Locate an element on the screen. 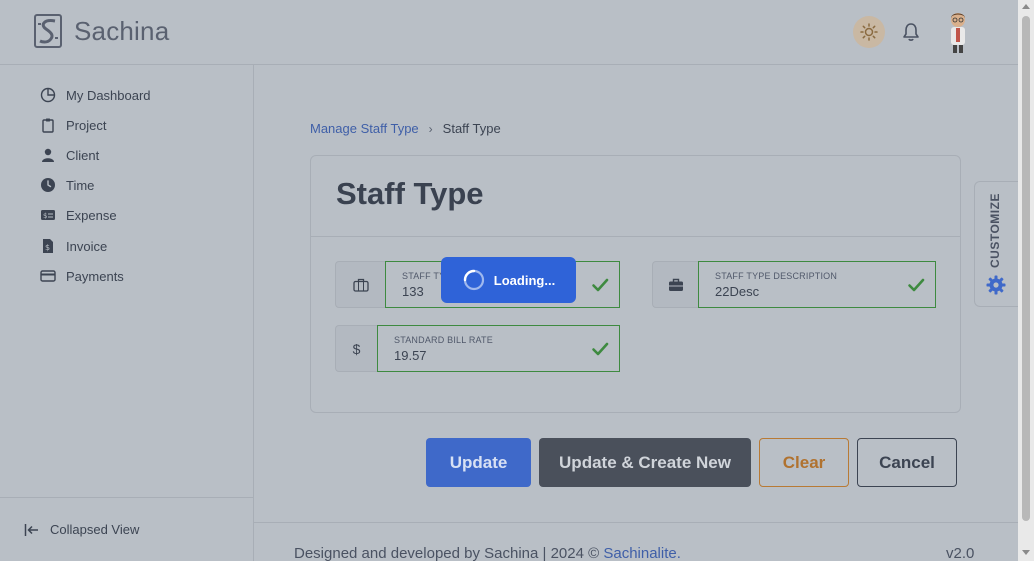 The width and height of the screenshot is (1034, 561). breadcrumb: Manage Staff Type › Staff Type is located at coordinates (405, 128).